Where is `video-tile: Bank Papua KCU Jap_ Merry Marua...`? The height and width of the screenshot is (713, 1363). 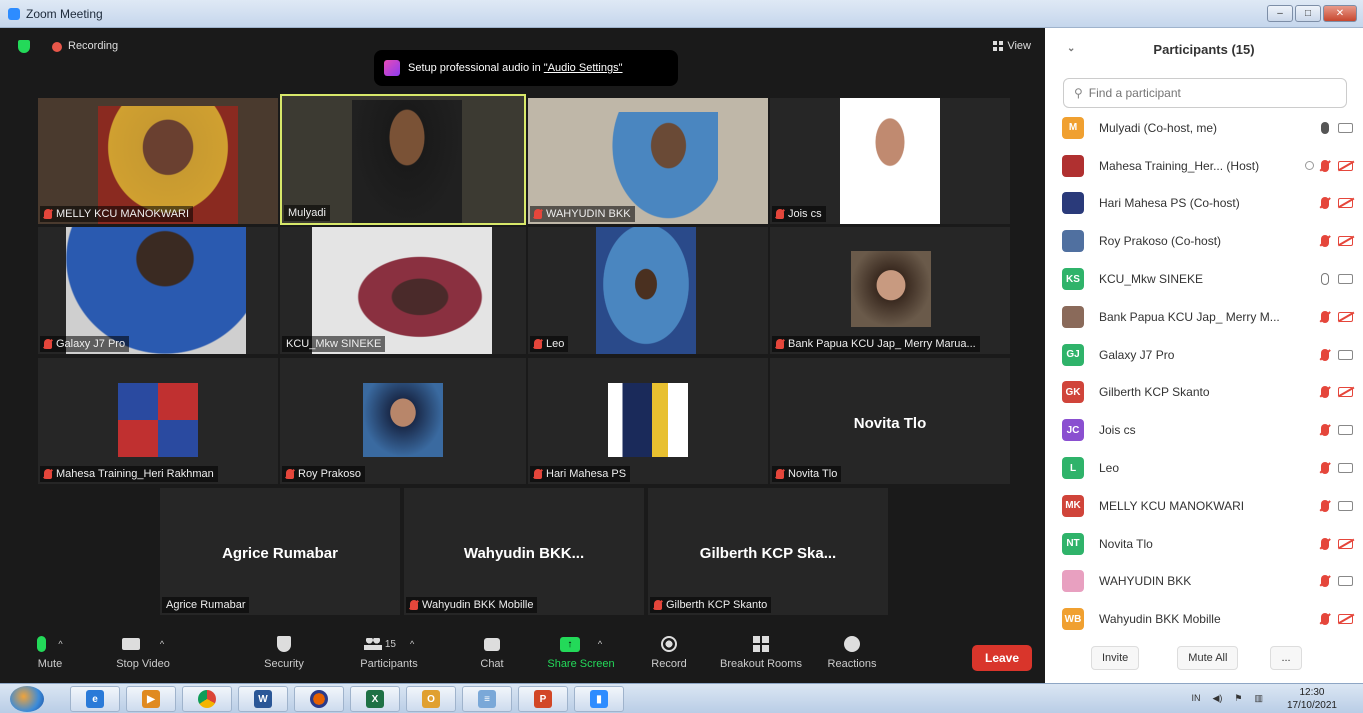 video-tile: Bank Papua KCU Jap_ Merry Marua... is located at coordinates (890, 290).